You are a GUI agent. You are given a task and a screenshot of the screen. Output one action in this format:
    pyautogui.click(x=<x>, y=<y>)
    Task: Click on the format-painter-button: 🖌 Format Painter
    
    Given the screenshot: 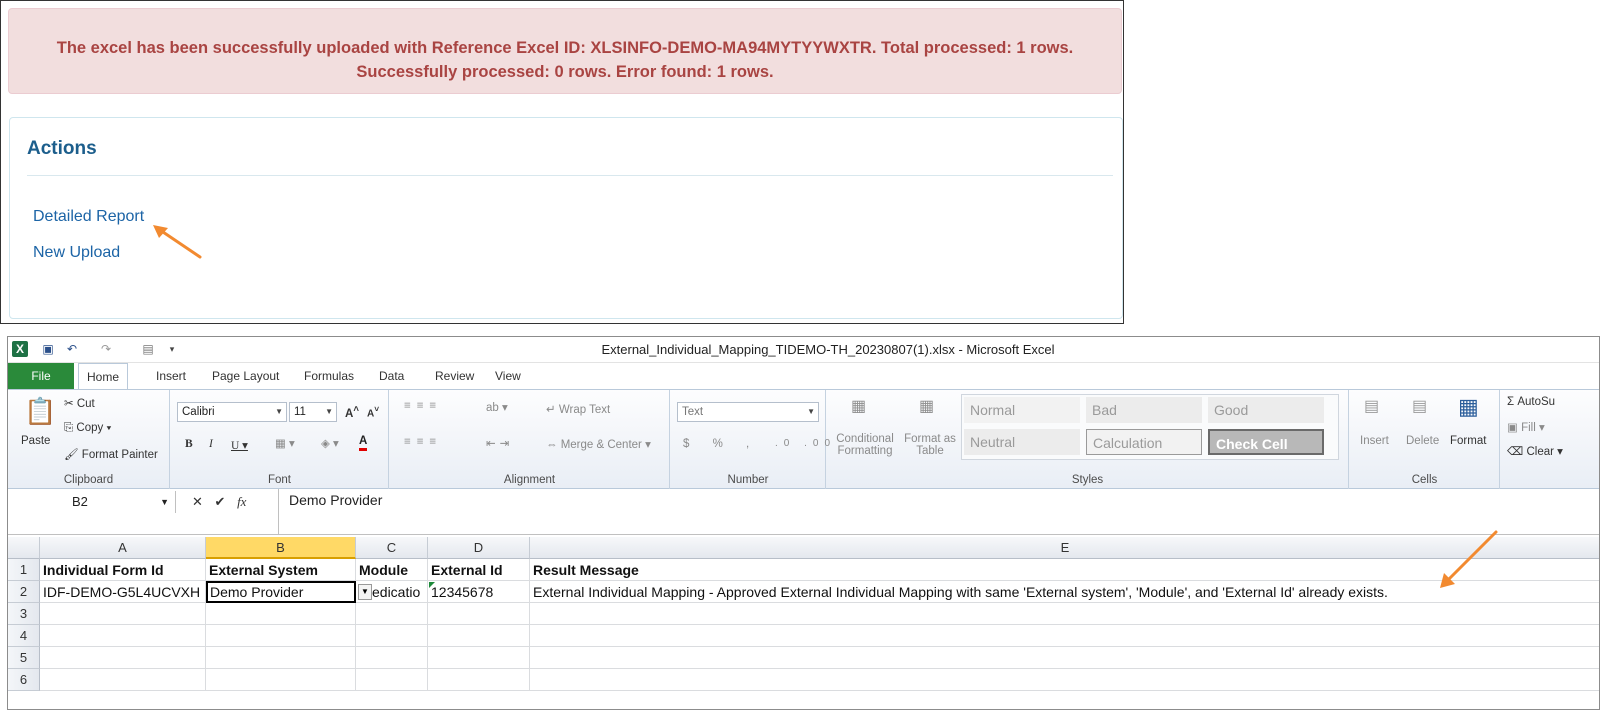 What is the action you would take?
    pyautogui.click(x=111, y=454)
    